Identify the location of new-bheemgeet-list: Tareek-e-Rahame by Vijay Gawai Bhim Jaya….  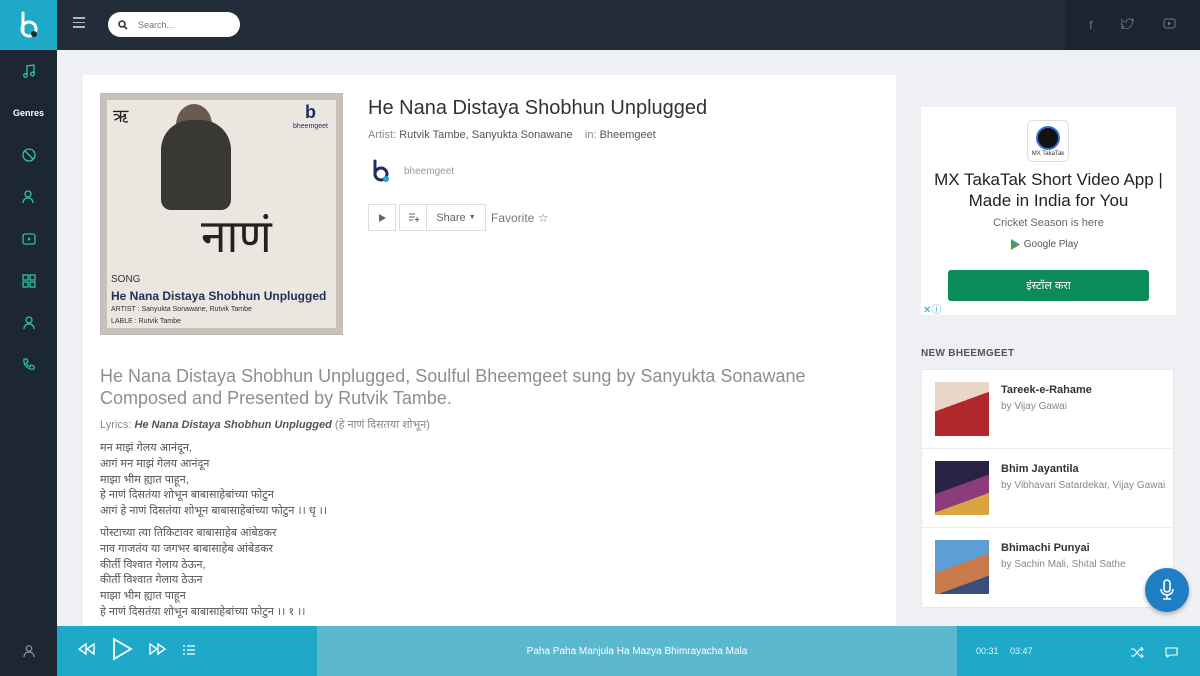
(1047, 488).